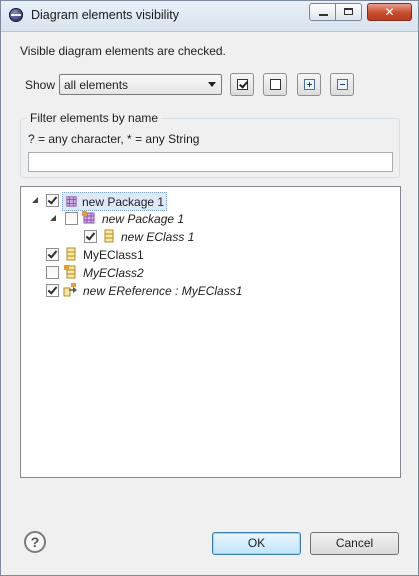 The height and width of the screenshot is (576, 419). I want to click on close-icon: ✕, so click(389, 12).